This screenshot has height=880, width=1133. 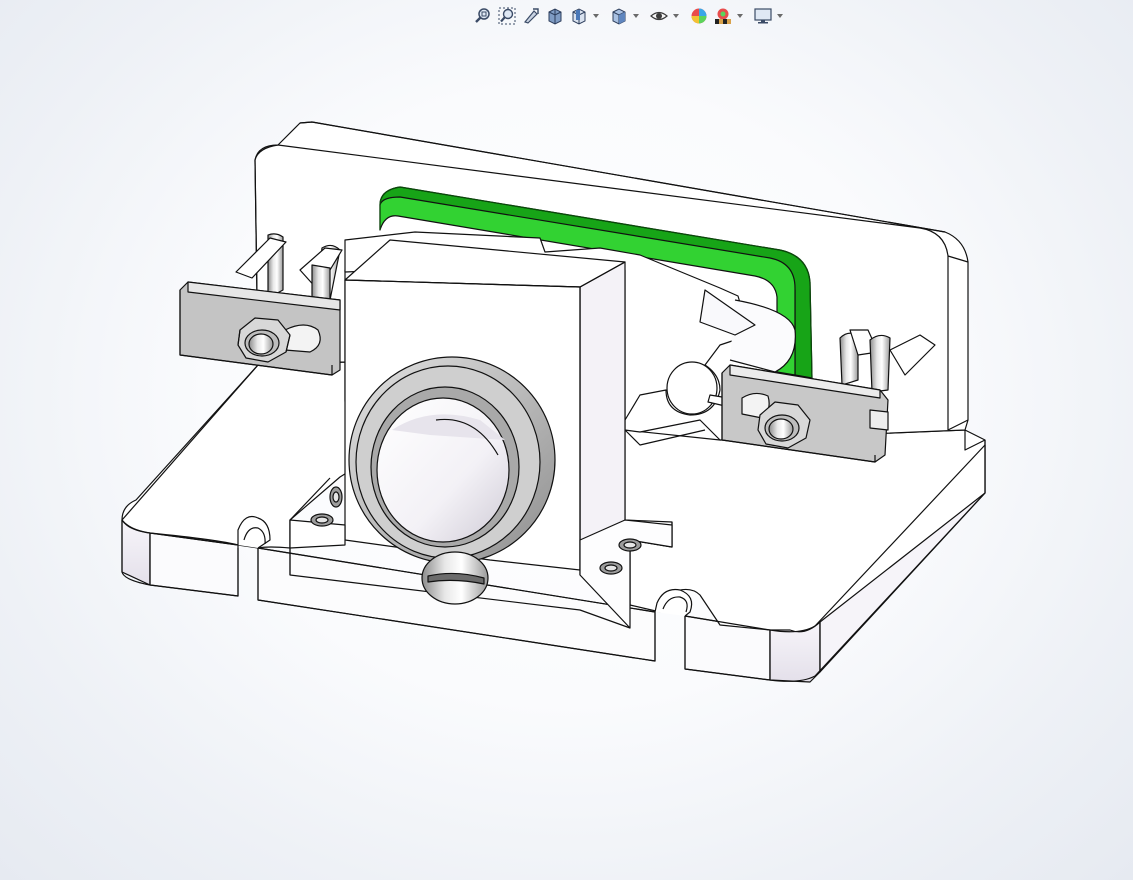 I want to click on flange-screw-2-icon, so click(x=336, y=497).